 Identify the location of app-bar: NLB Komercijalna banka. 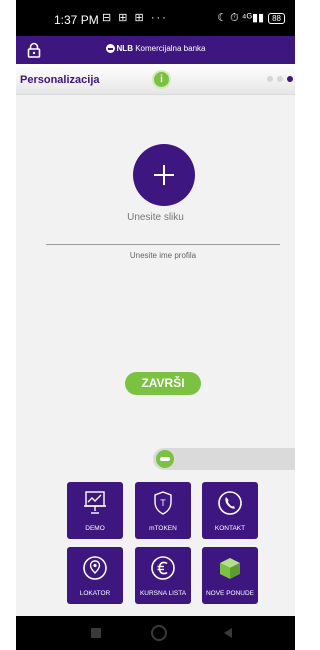
(155, 50).